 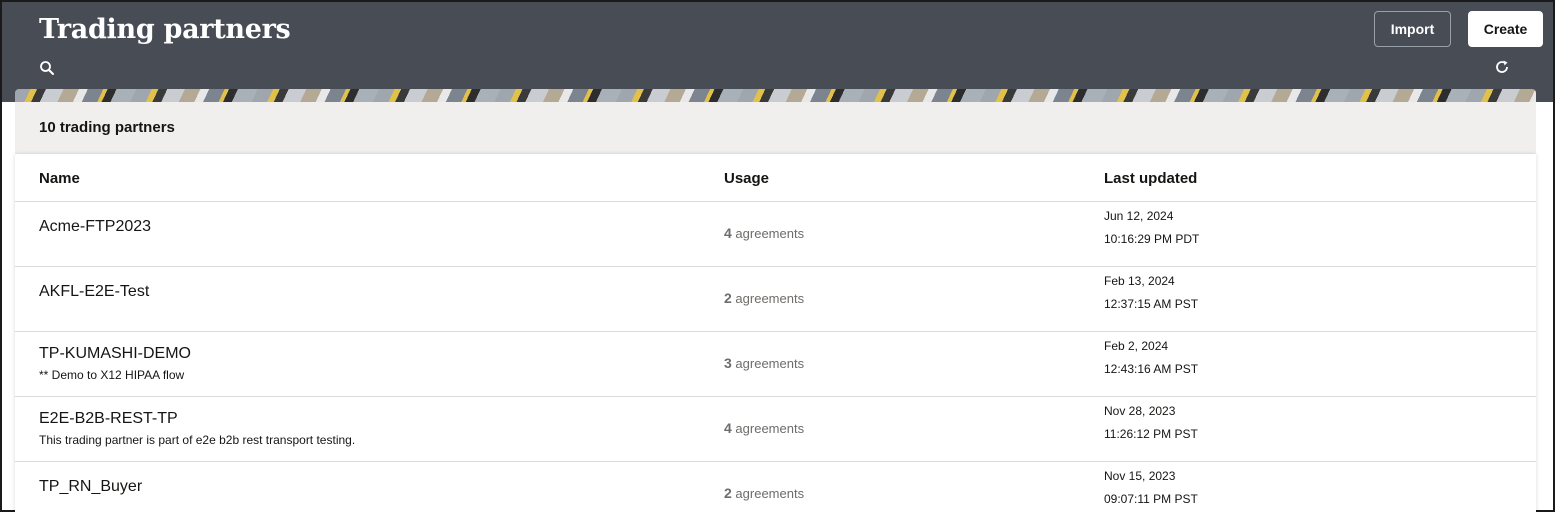 I want to click on decorative-banner, so click(x=775, y=95).